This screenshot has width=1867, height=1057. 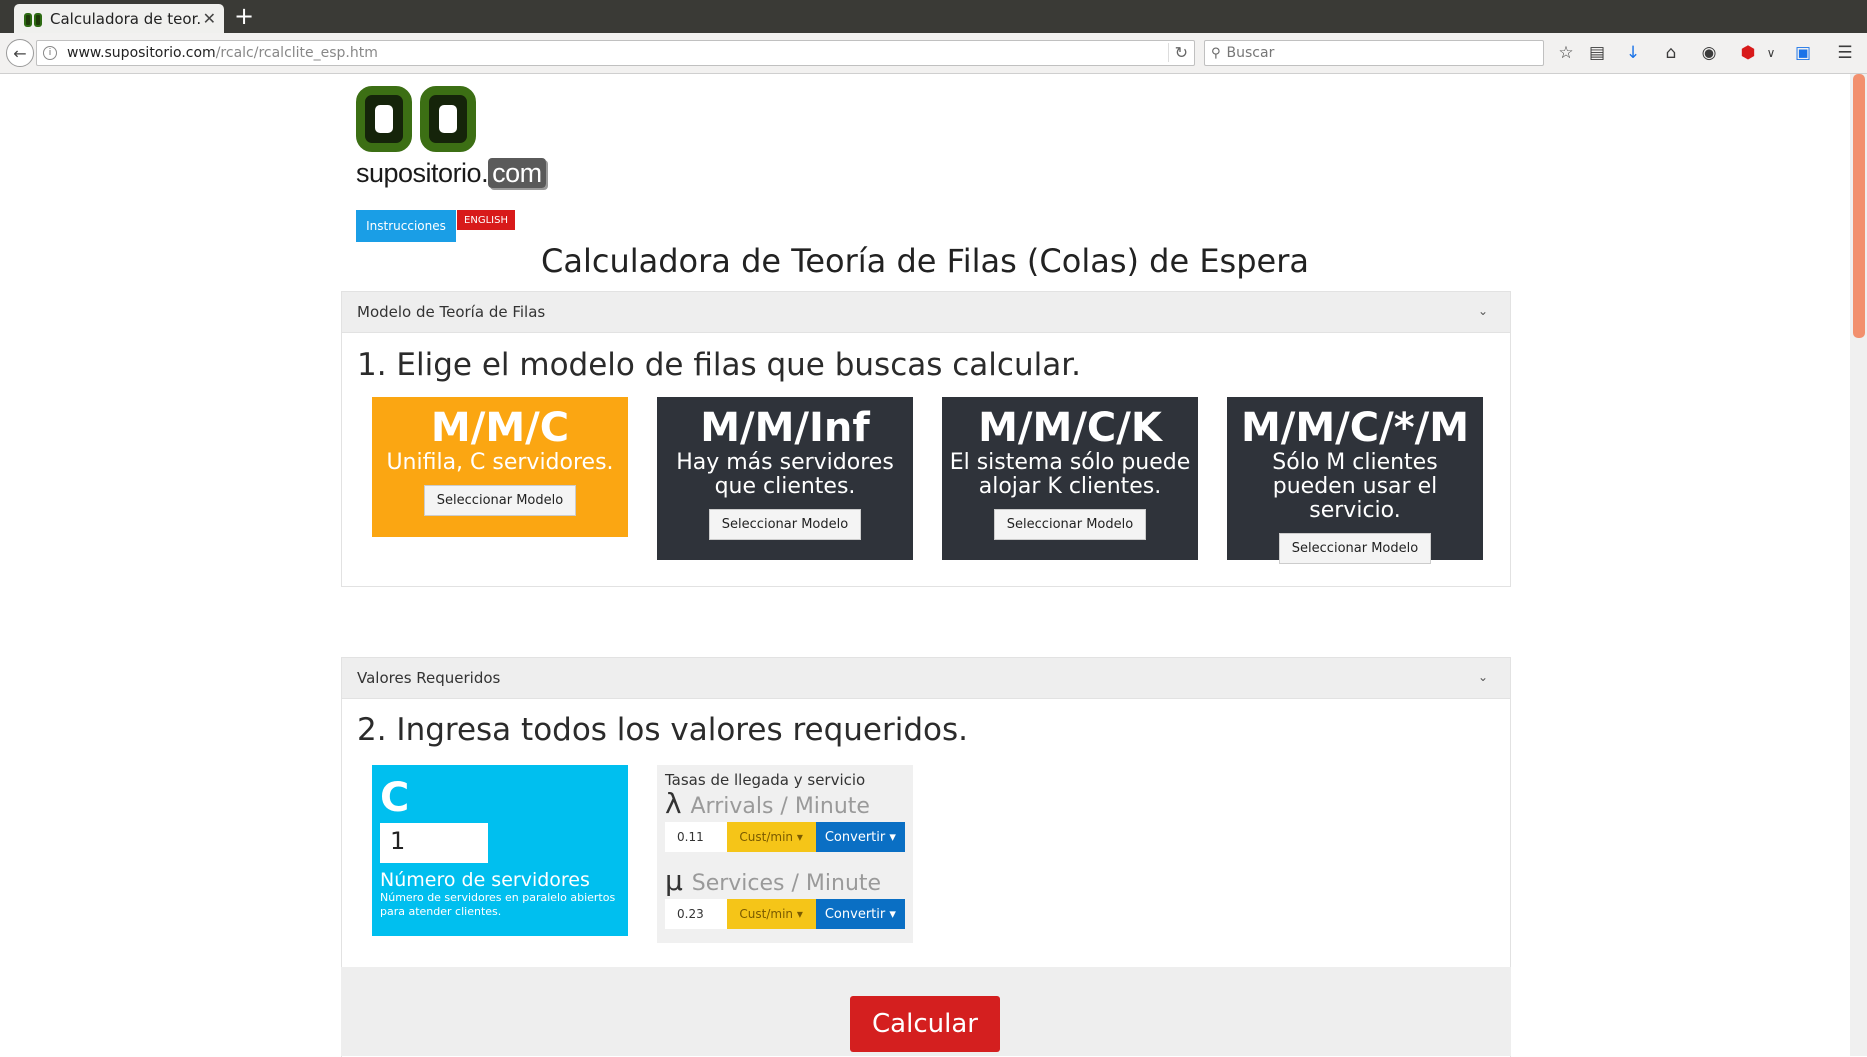 I want to click on search-icon: ⚲, so click(x=1216, y=53).